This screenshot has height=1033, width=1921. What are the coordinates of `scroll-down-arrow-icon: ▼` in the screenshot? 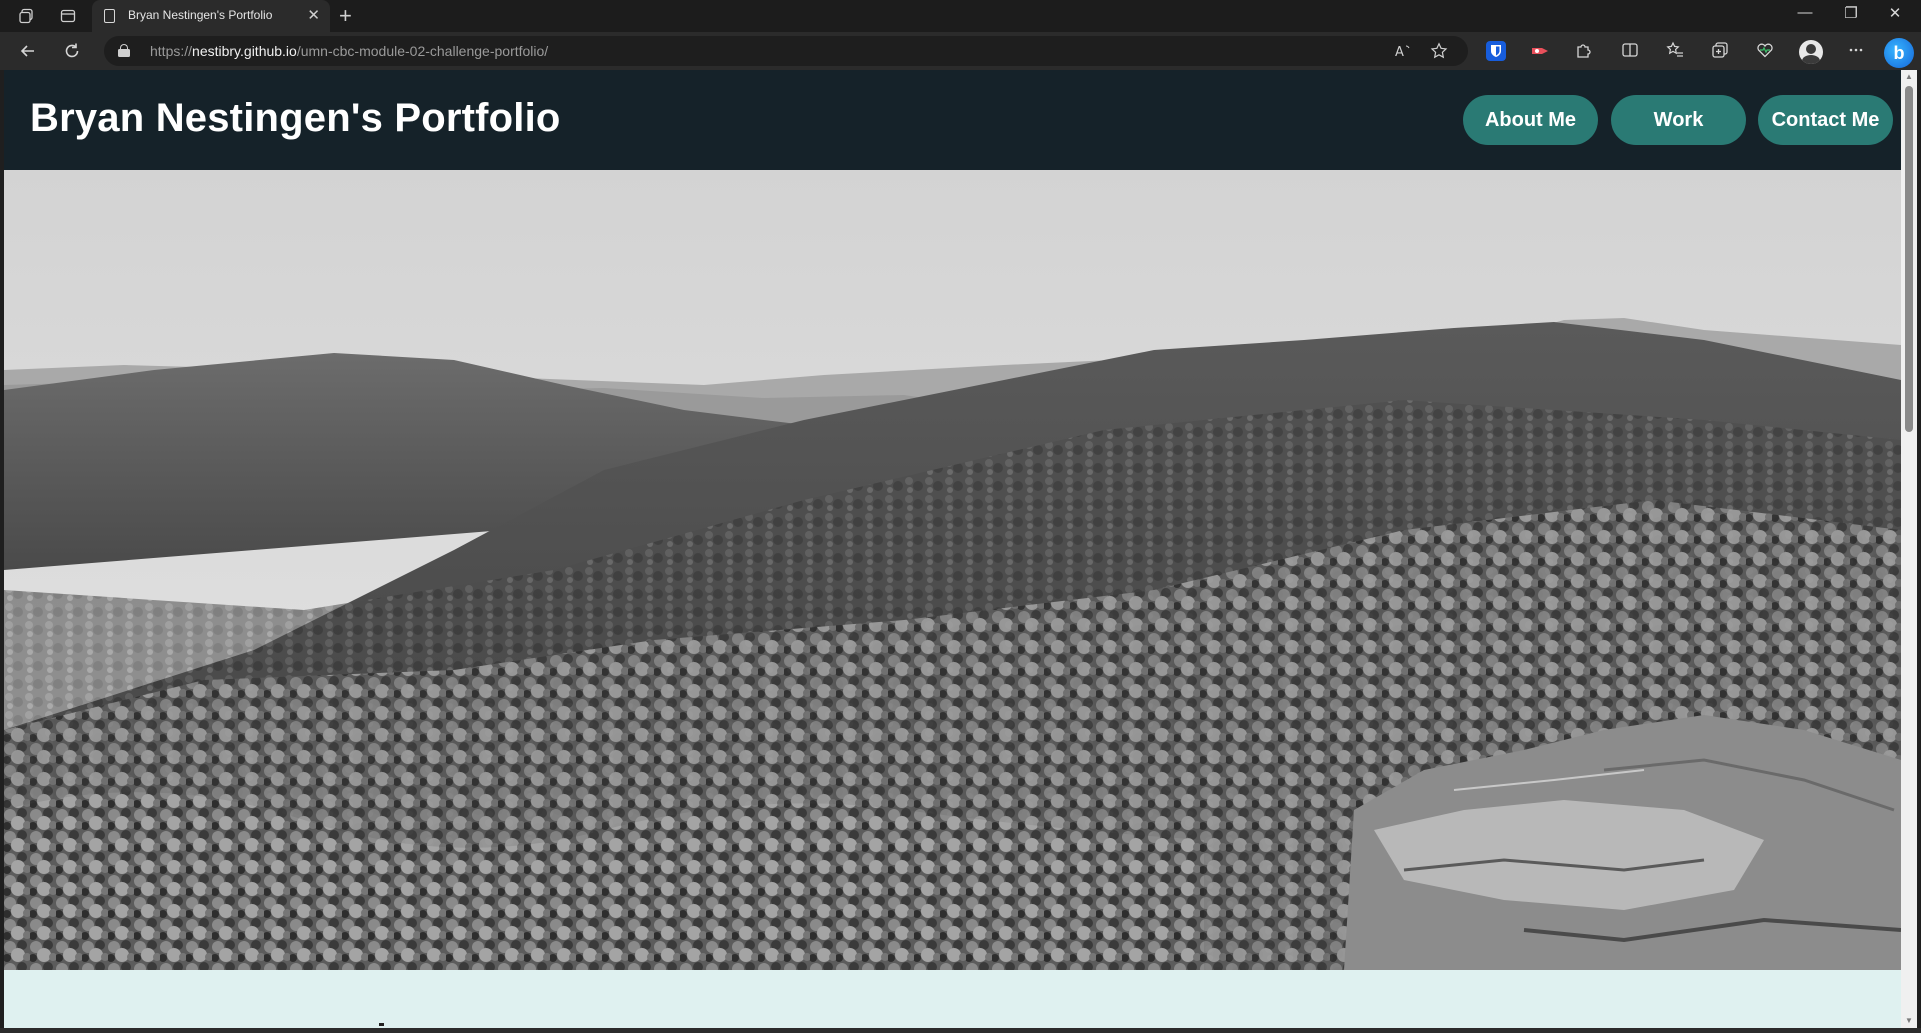 It's located at (1909, 1021).